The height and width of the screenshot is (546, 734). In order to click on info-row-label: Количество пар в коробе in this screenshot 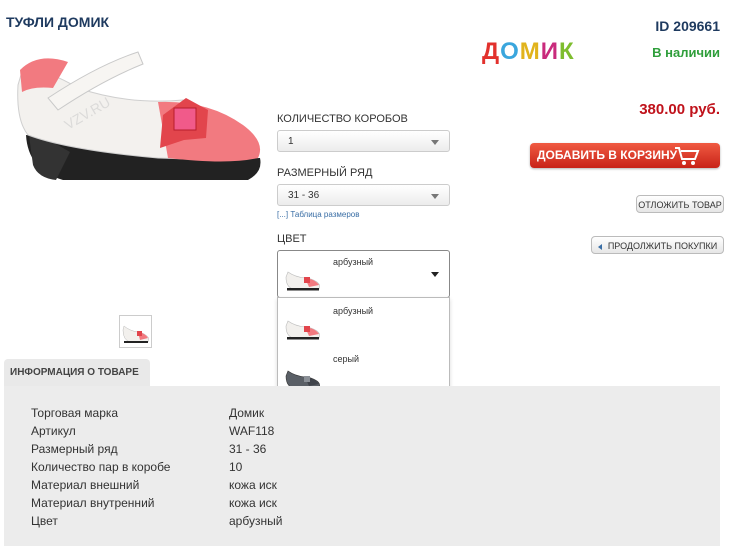, I will do `click(101, 467)`.